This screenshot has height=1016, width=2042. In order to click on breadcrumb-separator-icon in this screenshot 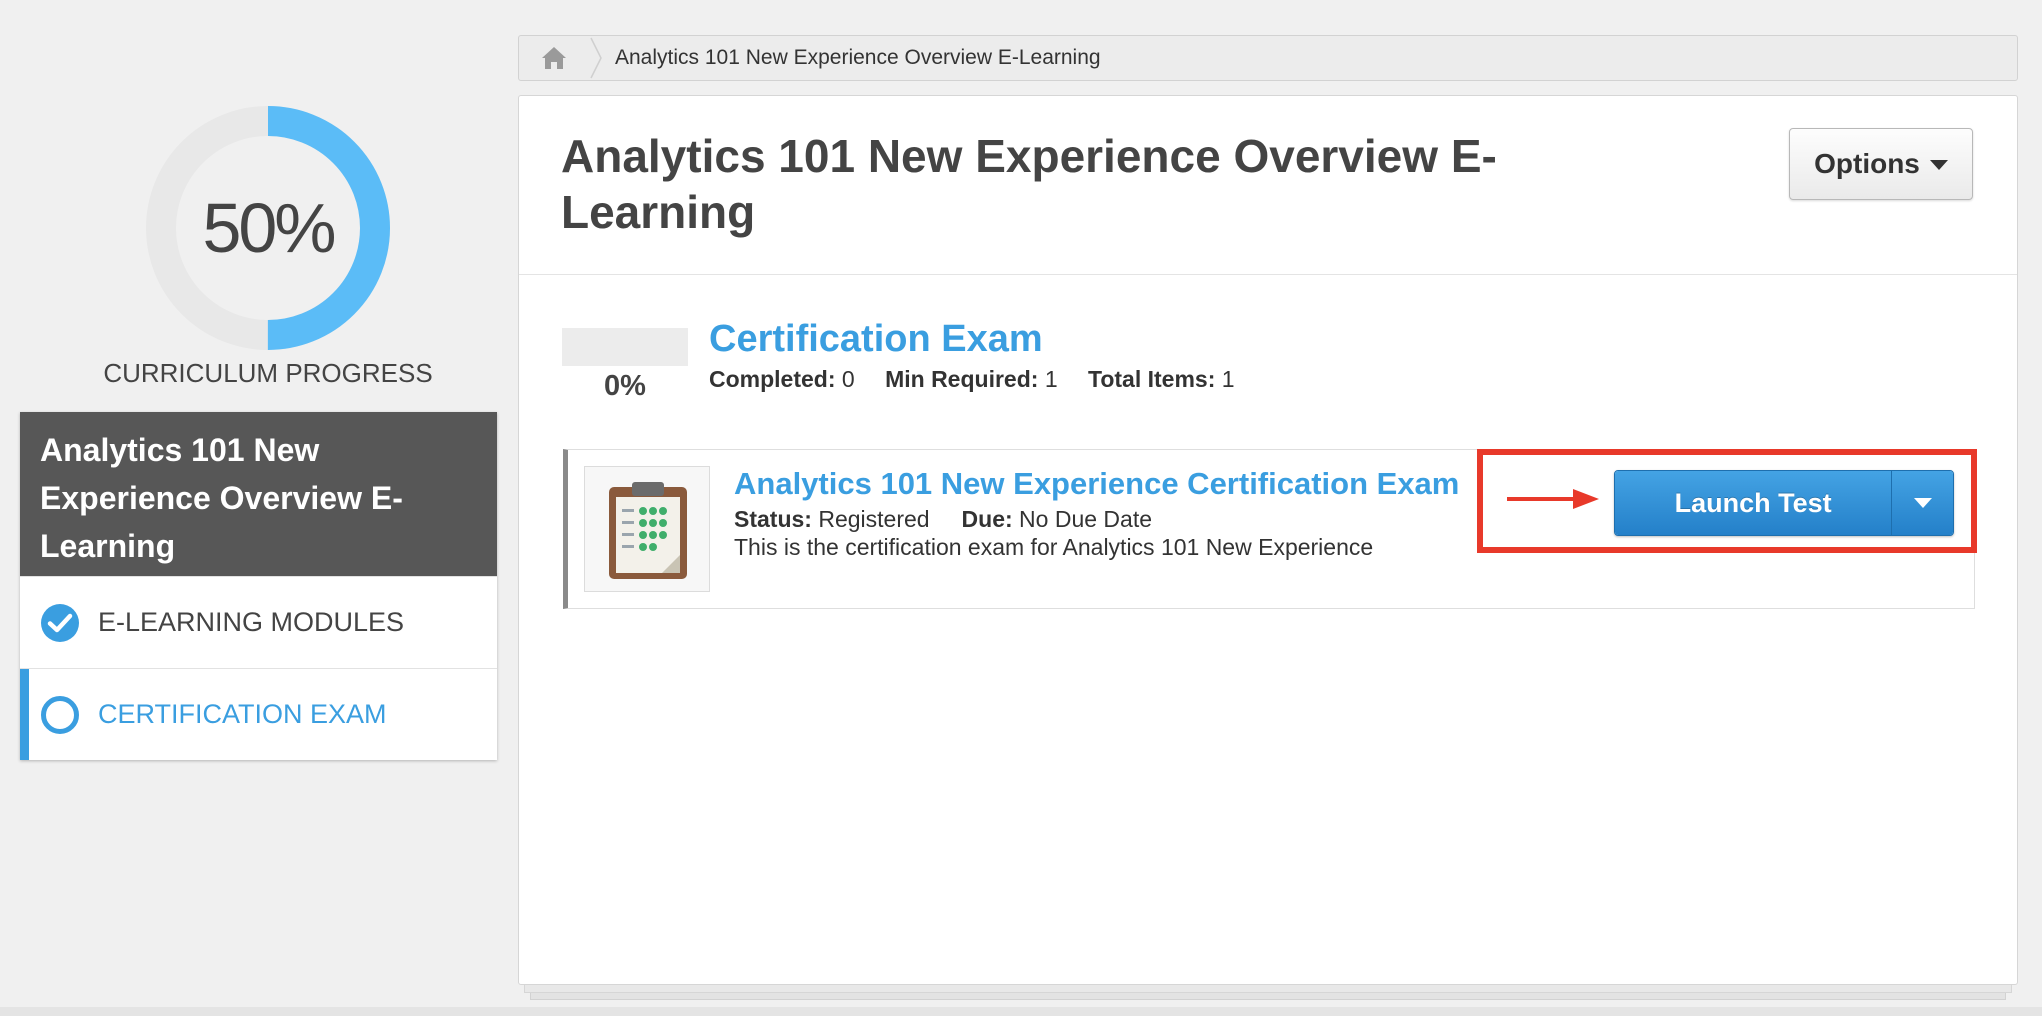, I will do `click(596, 58)`.